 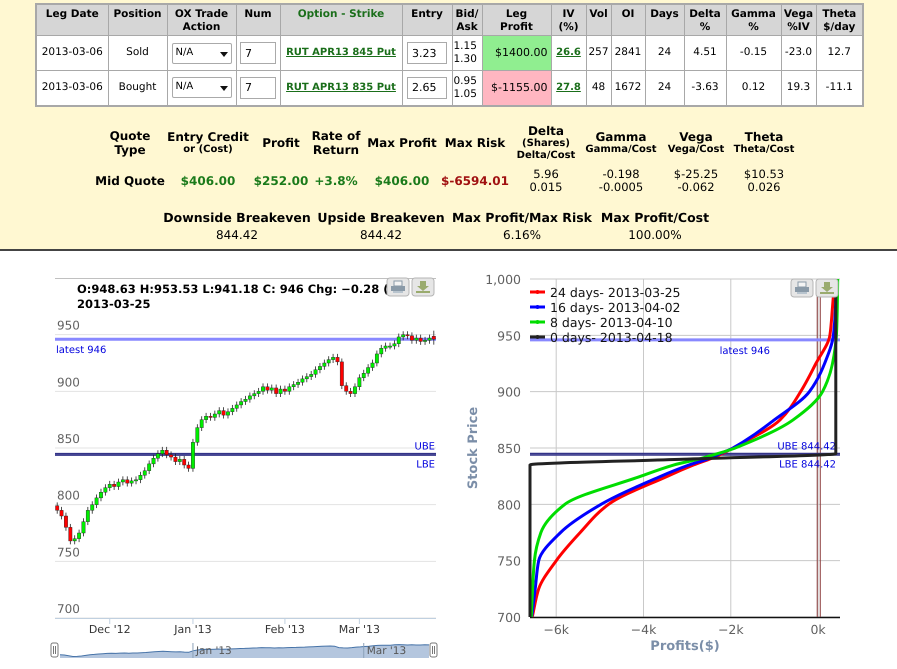 I want to click on metric-value: 5.96, so click(x=546, y=174).